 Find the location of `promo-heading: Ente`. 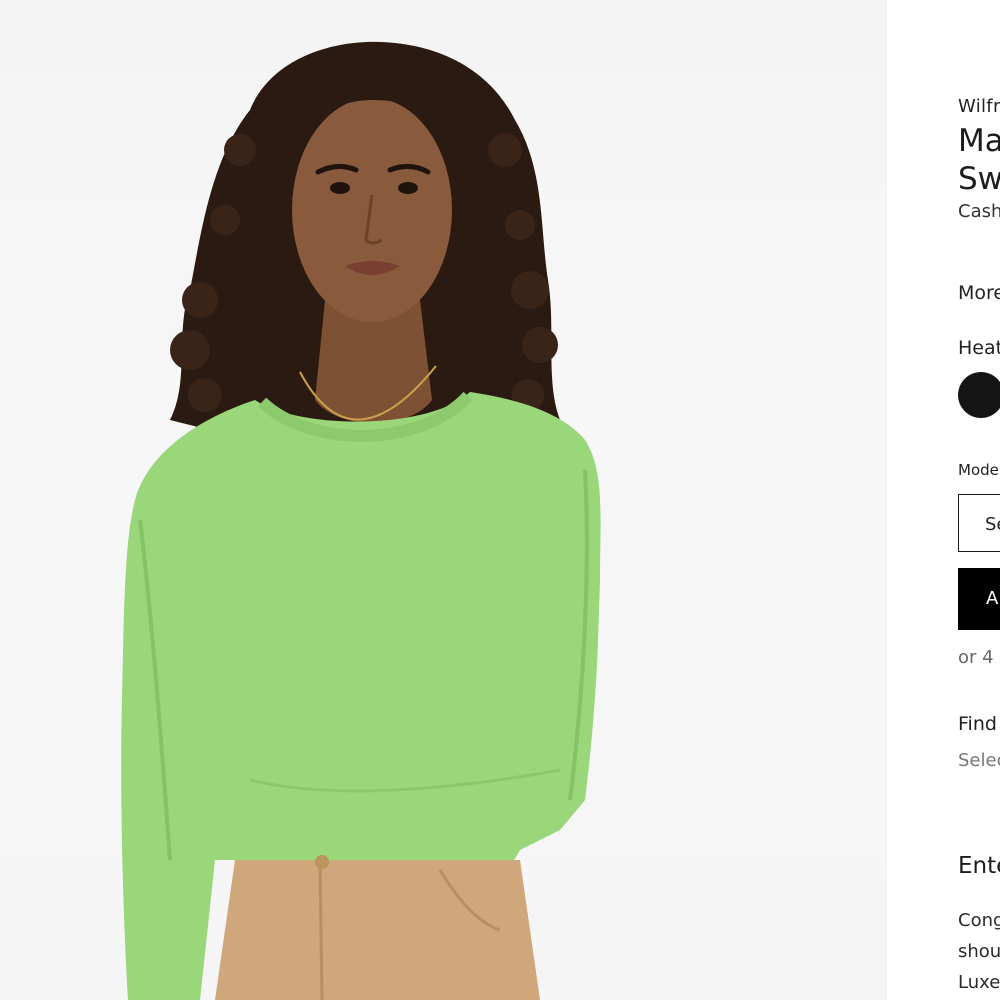

promo-heading: Ente is located at coordinates (979, 866).